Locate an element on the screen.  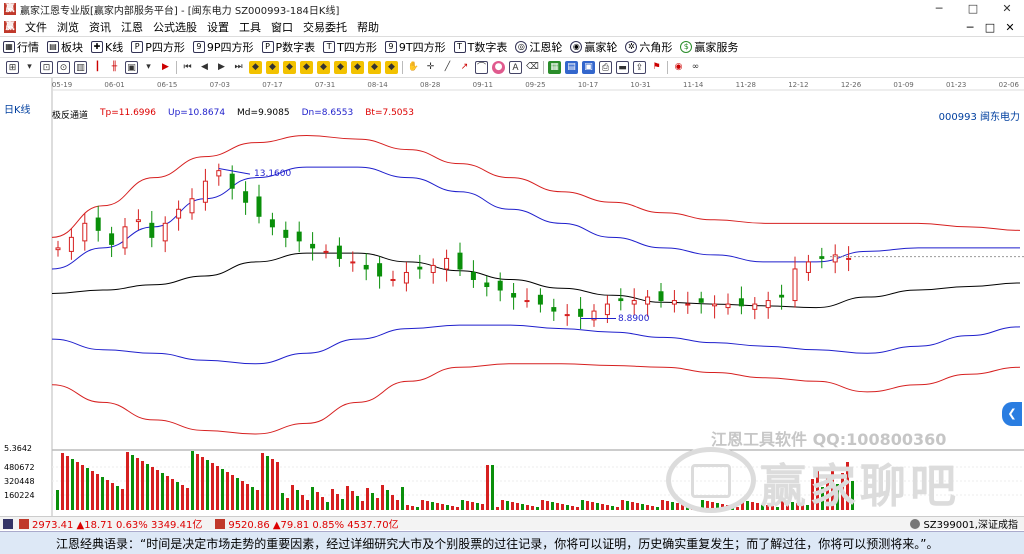
gann-tool-5-icon: ◆ is located at coordinates (323, 67).